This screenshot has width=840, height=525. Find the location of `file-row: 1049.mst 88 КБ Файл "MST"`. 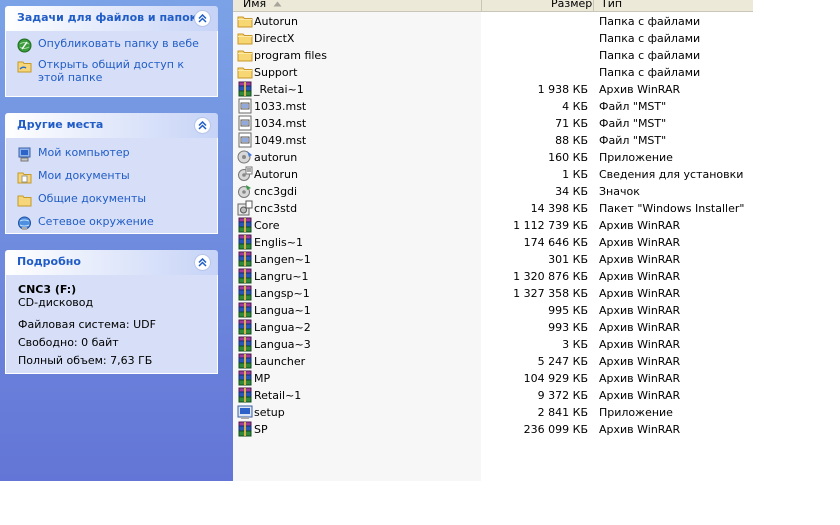

file-row: 1049.mst 88 КБ Файл "MST" is located at coordinates (493, 140).